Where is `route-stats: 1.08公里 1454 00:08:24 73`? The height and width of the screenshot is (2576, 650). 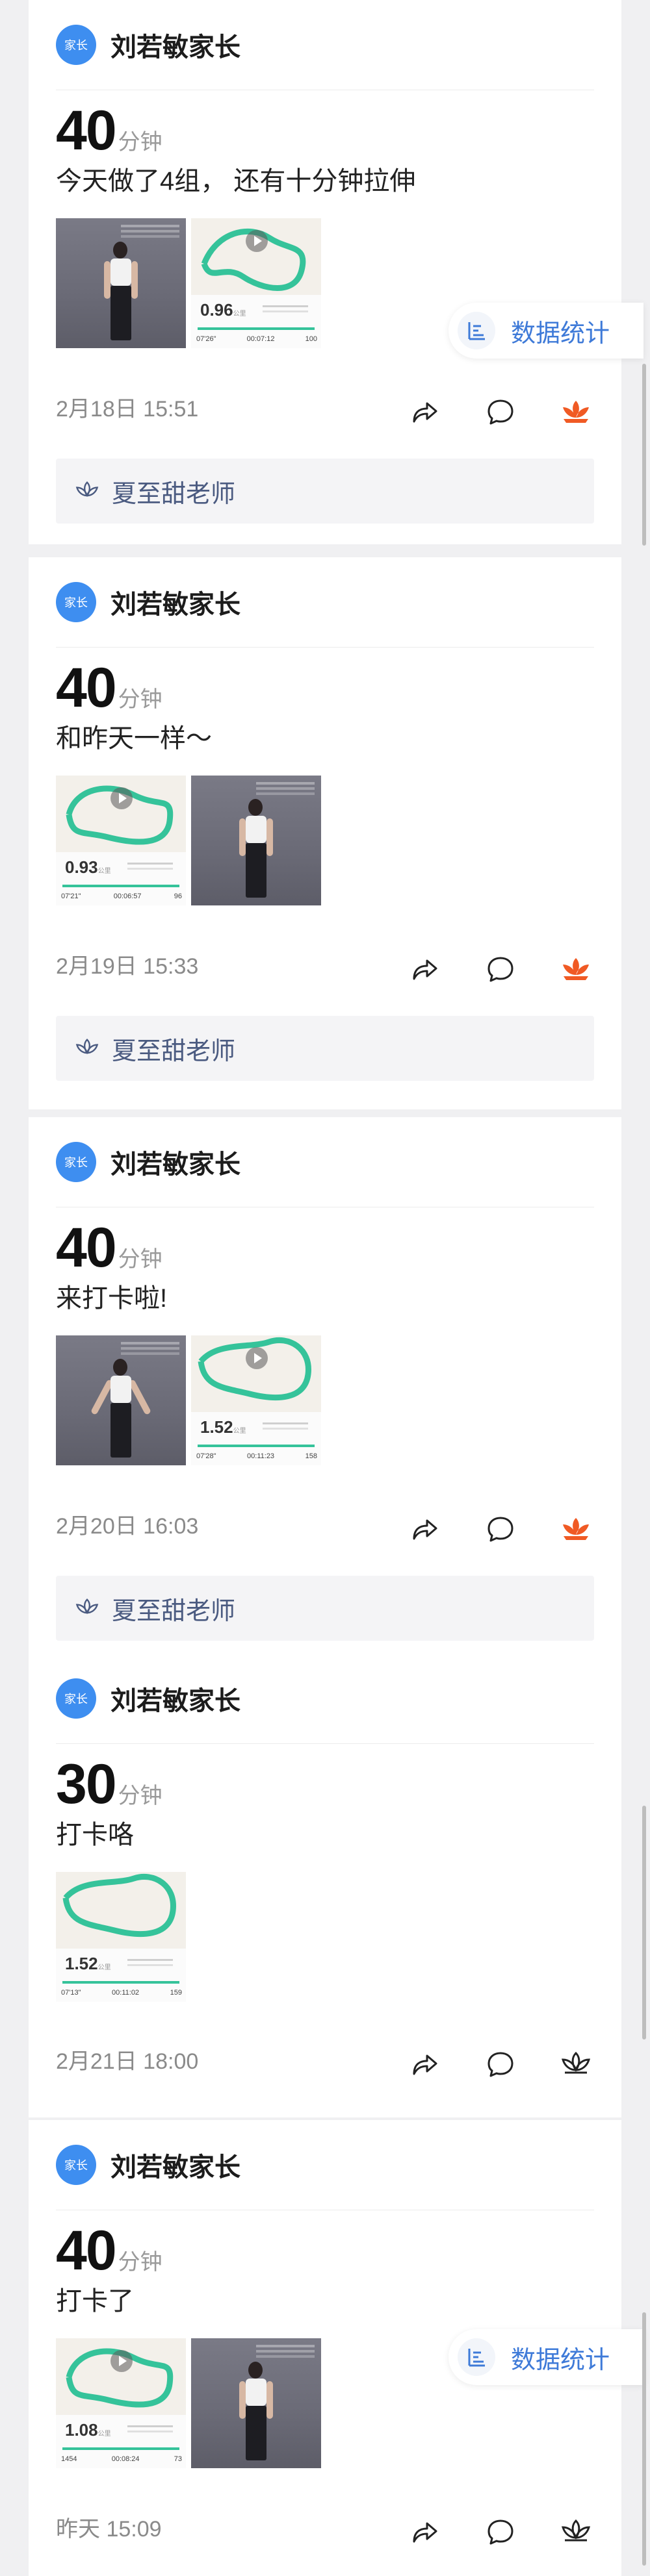 route-stats: 1.08公里 1454 00:08:24 73 is located at coordinates (121, 2441).